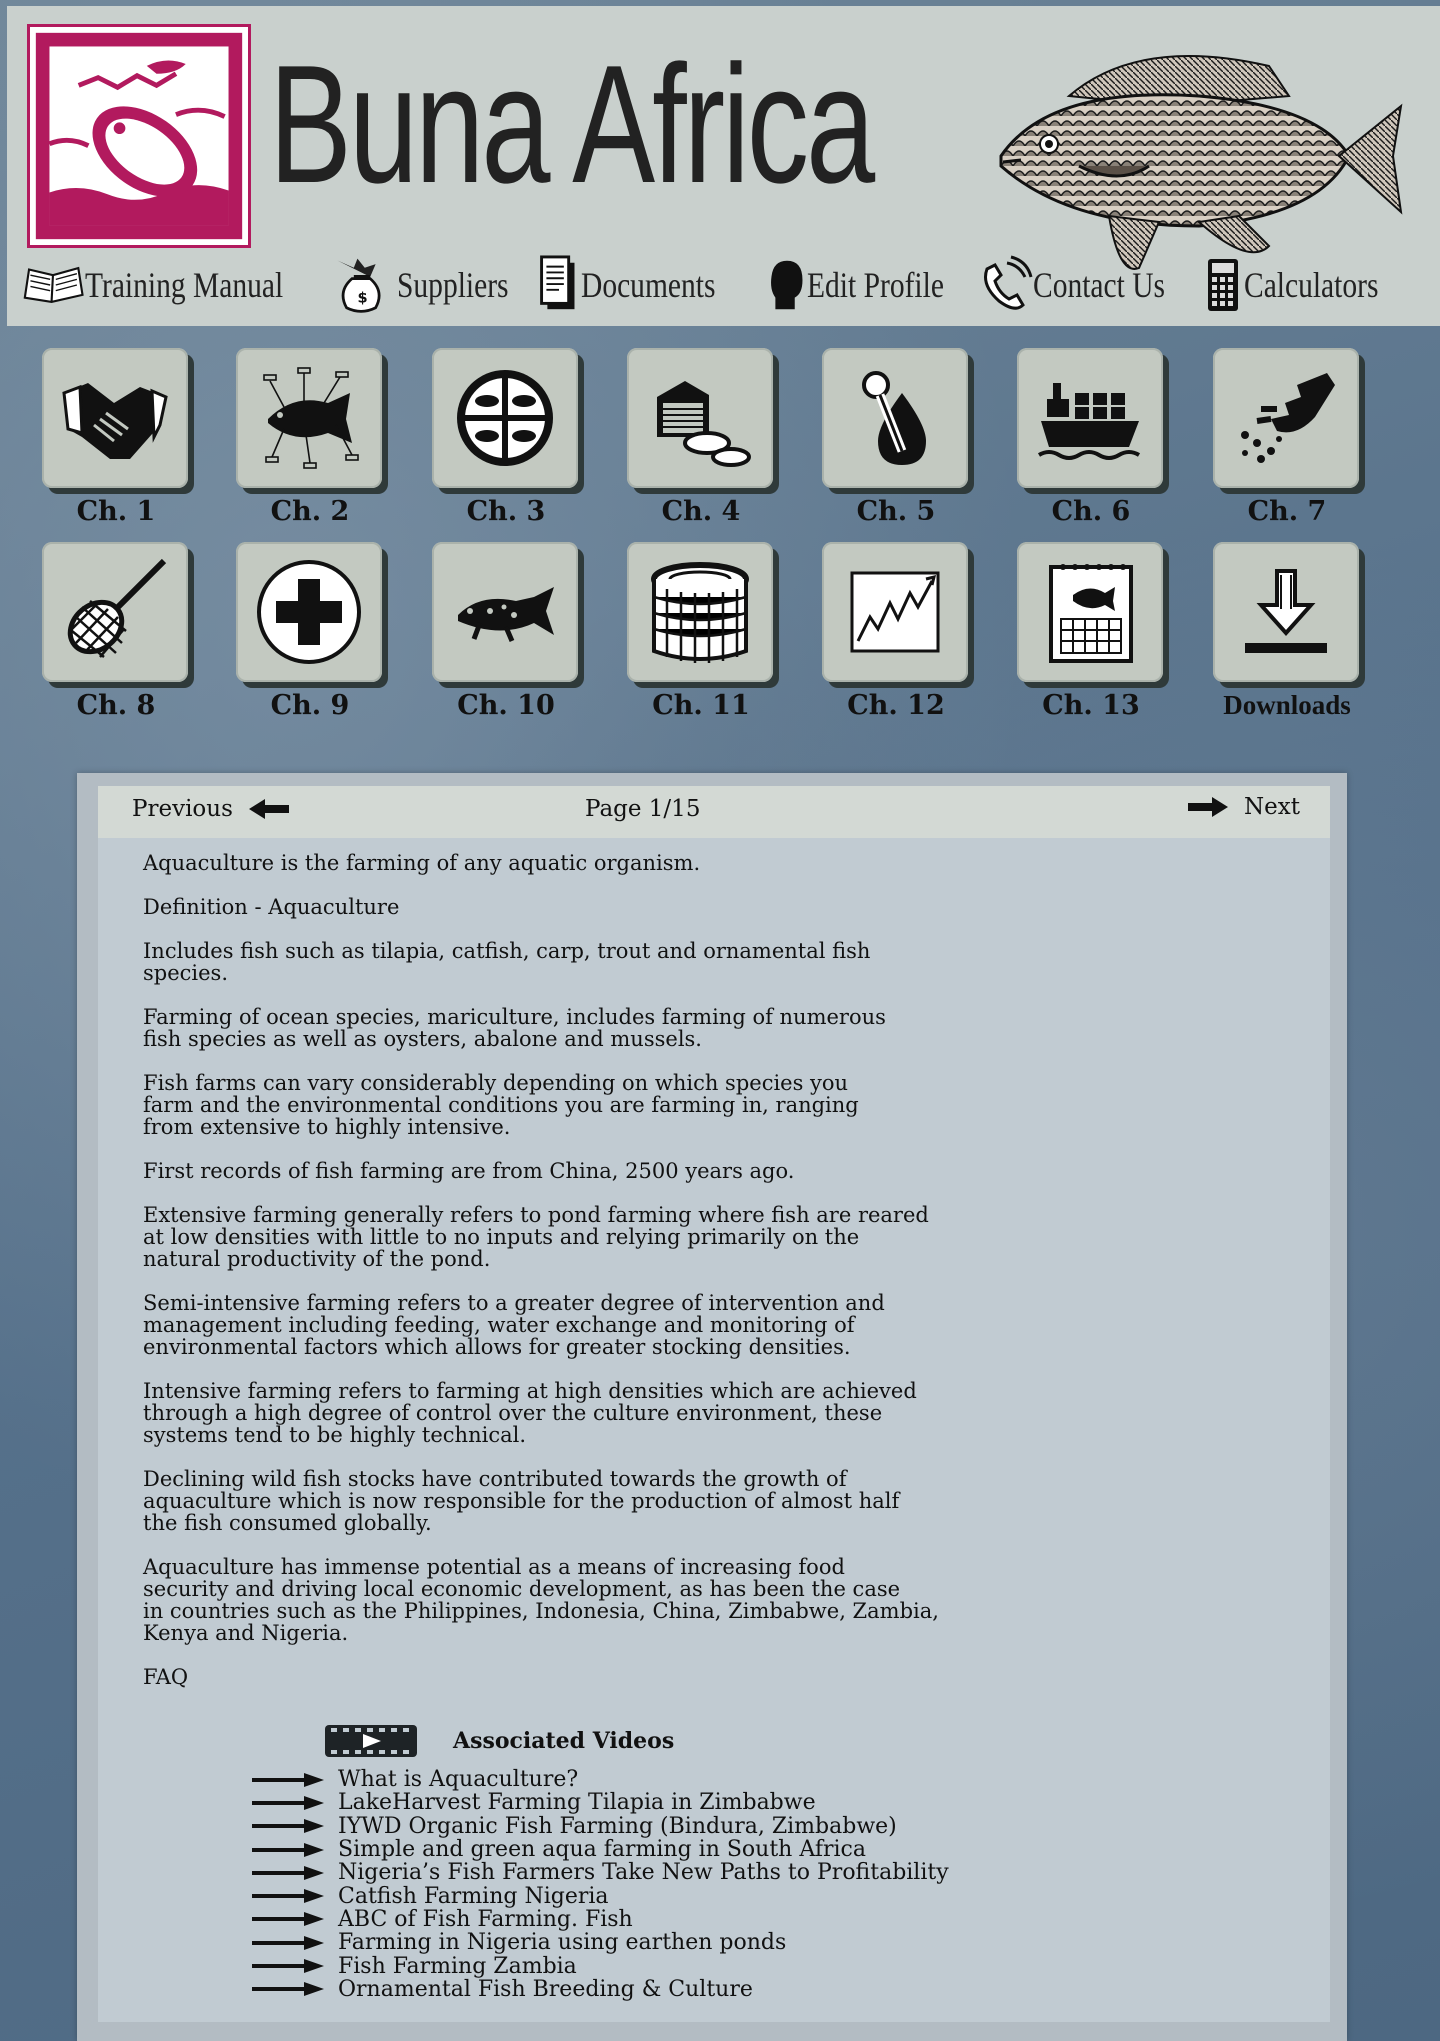  I want to click on video-title: What is Aquaculture?, so click(458, 1780).